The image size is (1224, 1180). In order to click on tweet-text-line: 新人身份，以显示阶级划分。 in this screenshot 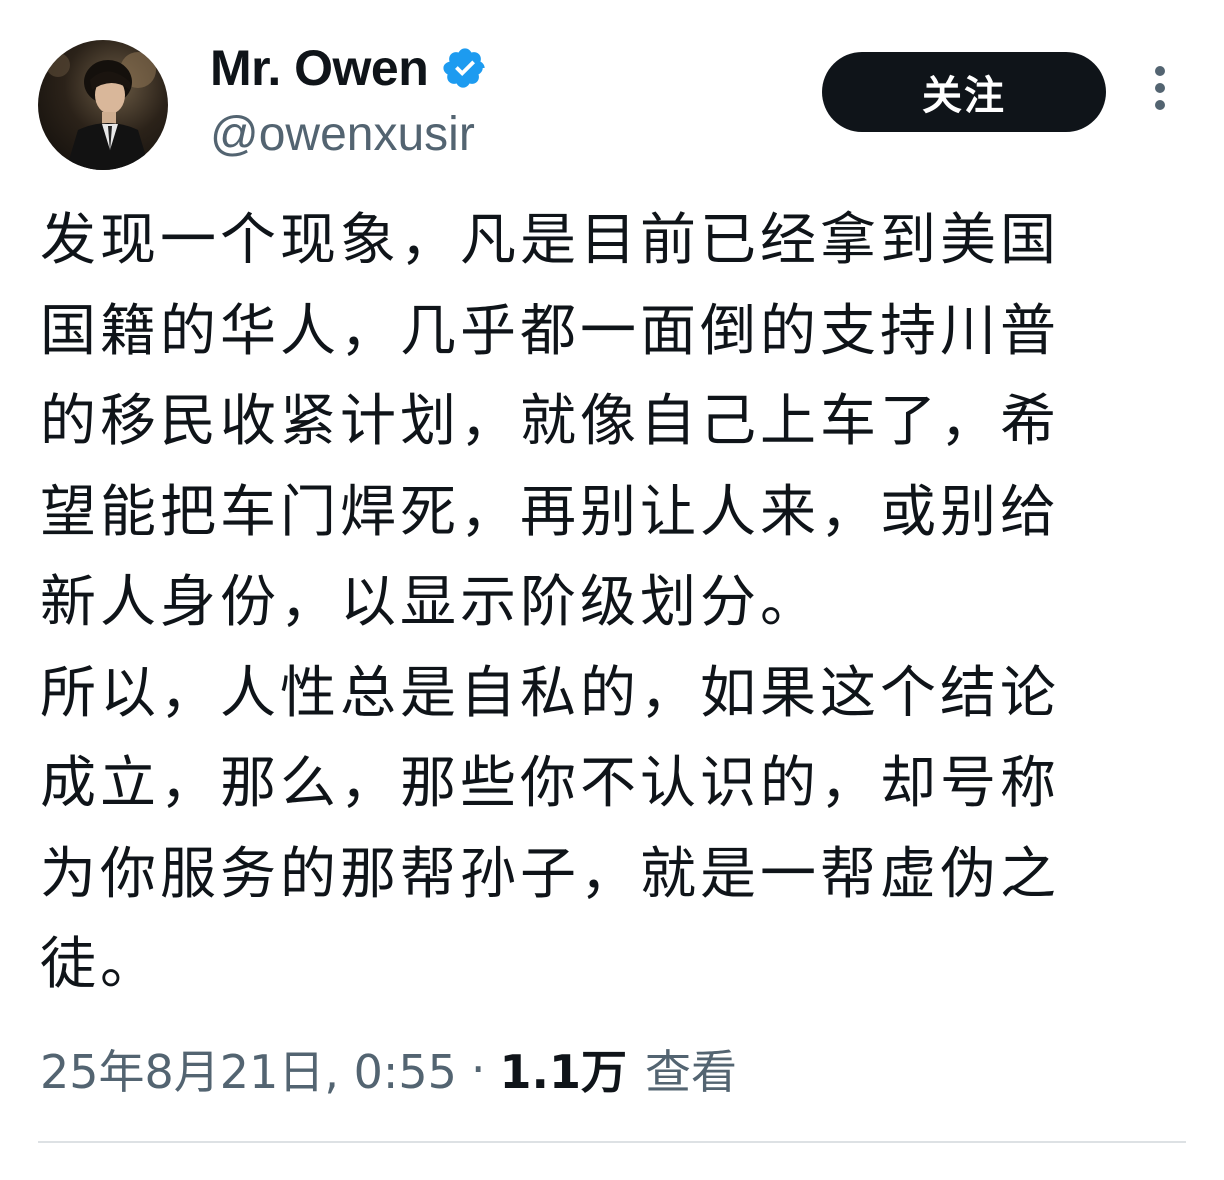, I will do `click(430, 602)`.